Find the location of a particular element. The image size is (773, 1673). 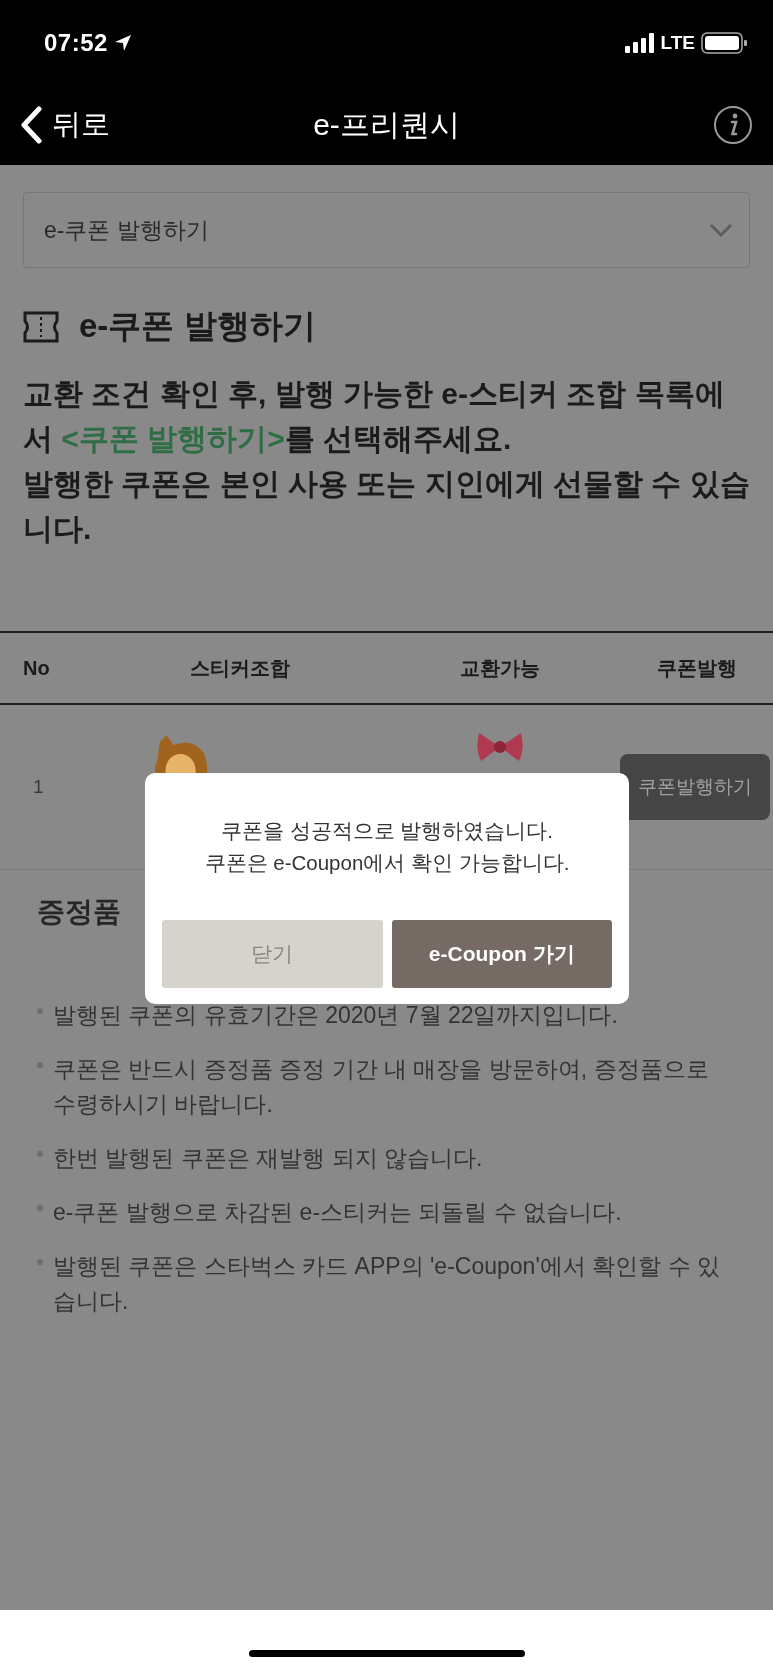

notice-text: 발행된 쿠폰의 유효기간은 2020년 7월 22일까지입니다. is located at coordinates (335, 1015).